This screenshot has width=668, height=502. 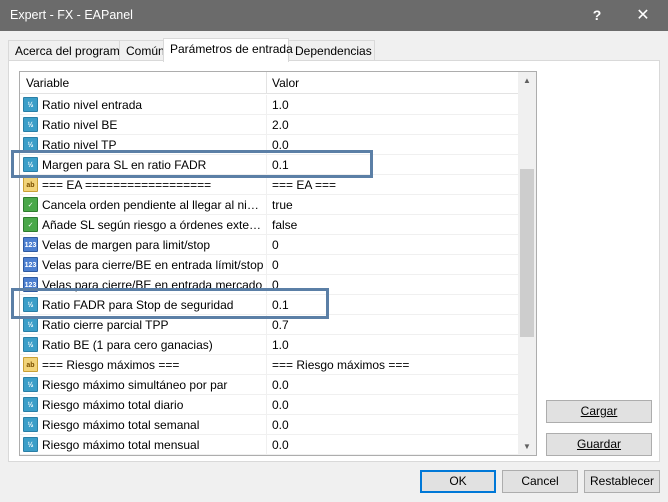 What do you see at coordinates (304, 185) in the screenshot?
I see `parameter-value: === EA ===` at bounding box center [304, 185].